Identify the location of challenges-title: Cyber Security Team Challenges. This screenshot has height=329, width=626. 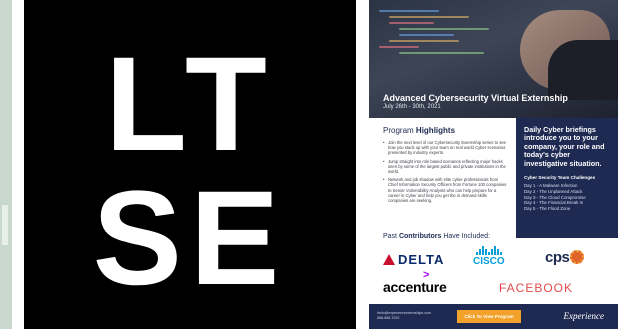
(560, 178).